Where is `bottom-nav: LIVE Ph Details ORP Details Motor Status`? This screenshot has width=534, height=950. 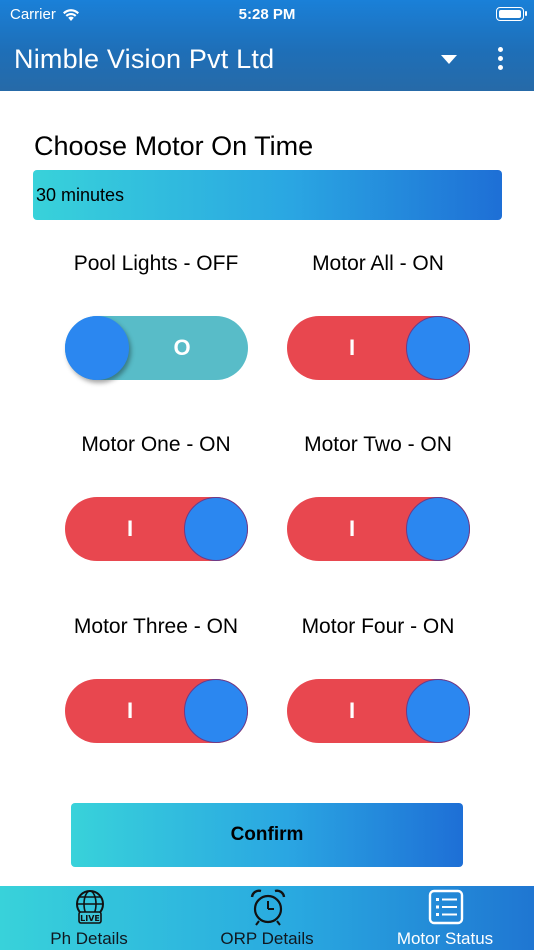
bottom-nav: LIVE Ph Details ORP Details Motor Status is located at coordinates (267, 918).